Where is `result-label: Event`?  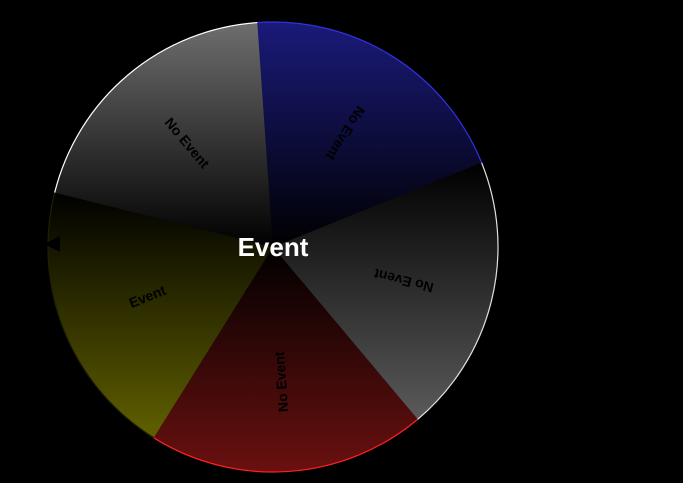
result-label: Event is located at coordinates (273, 247).